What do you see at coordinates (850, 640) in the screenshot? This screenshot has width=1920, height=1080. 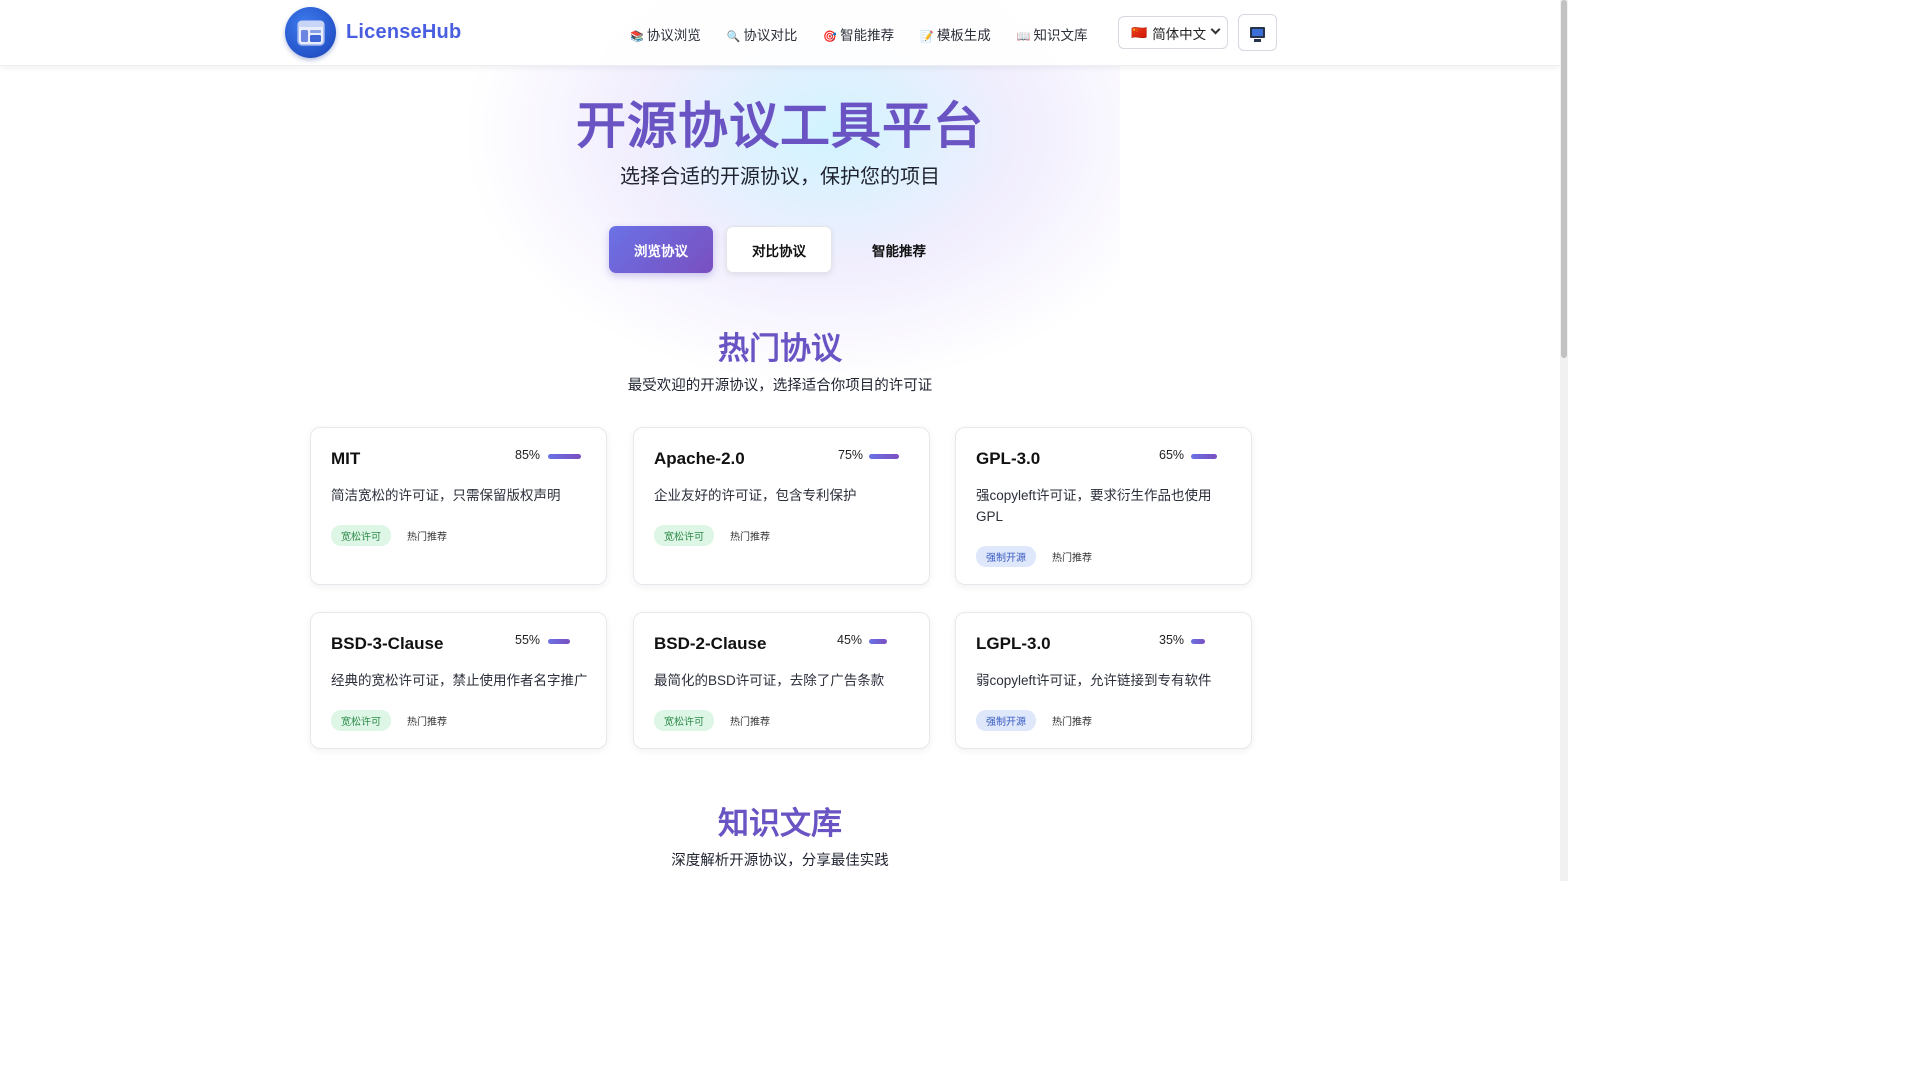 I see `license-popularity: 45%` at bounding box center [850, 640].